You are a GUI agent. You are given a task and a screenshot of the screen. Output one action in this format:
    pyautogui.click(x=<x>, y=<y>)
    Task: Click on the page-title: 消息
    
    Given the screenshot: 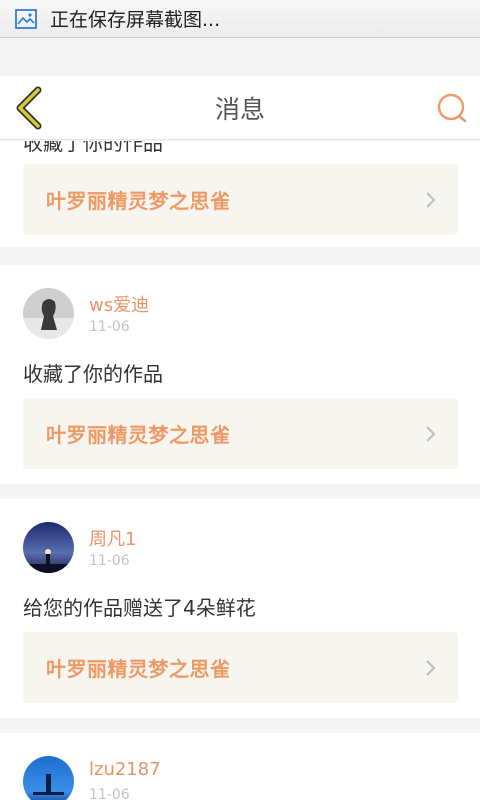 What is the action you would take?
    pyautogui.click(x=239, y=109)
    